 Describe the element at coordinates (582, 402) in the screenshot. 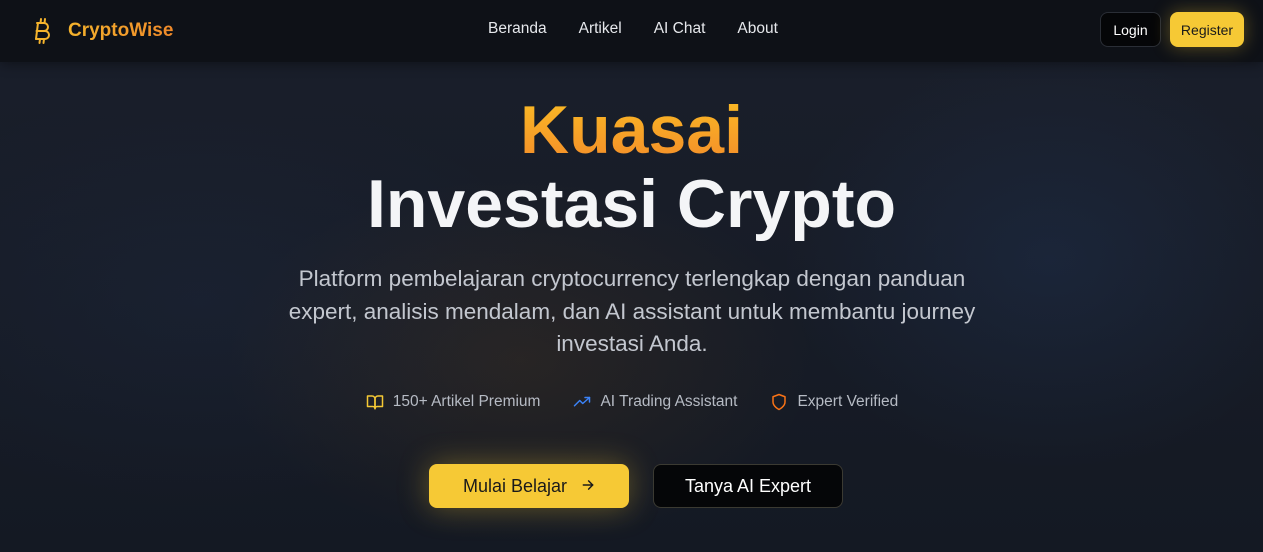

I see `trending-up-icon` at that location.